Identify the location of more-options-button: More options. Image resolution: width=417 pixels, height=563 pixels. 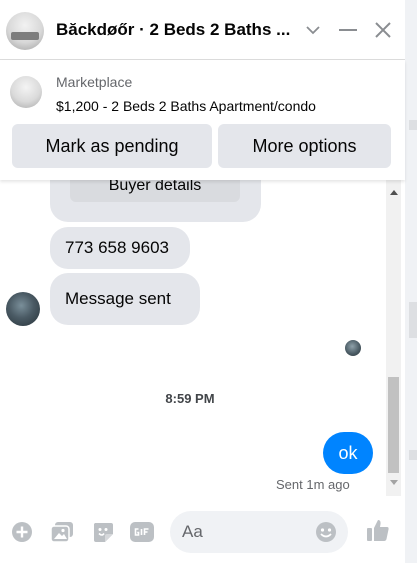
(304, 146).